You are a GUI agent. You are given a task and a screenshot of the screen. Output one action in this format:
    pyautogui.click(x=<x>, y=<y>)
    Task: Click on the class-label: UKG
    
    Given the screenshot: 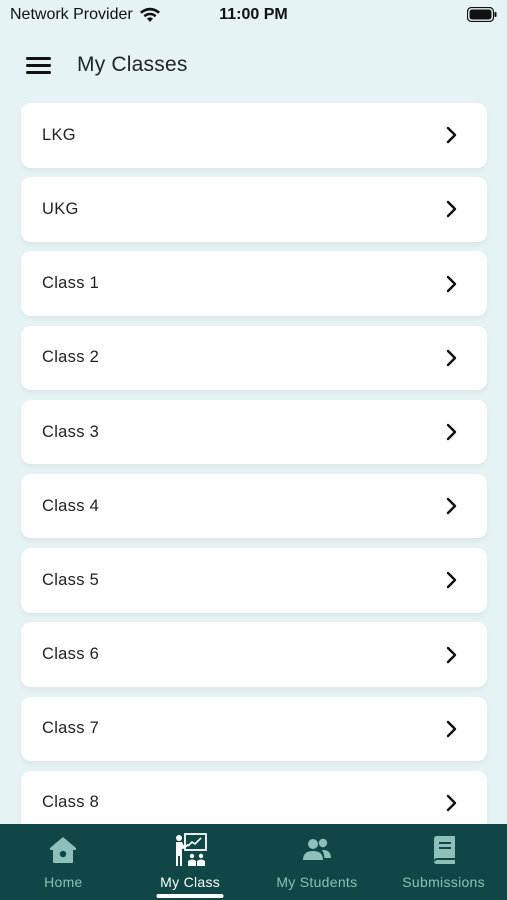 What is the action you would take?
    pyautogui.click(x=60, y=208)
    